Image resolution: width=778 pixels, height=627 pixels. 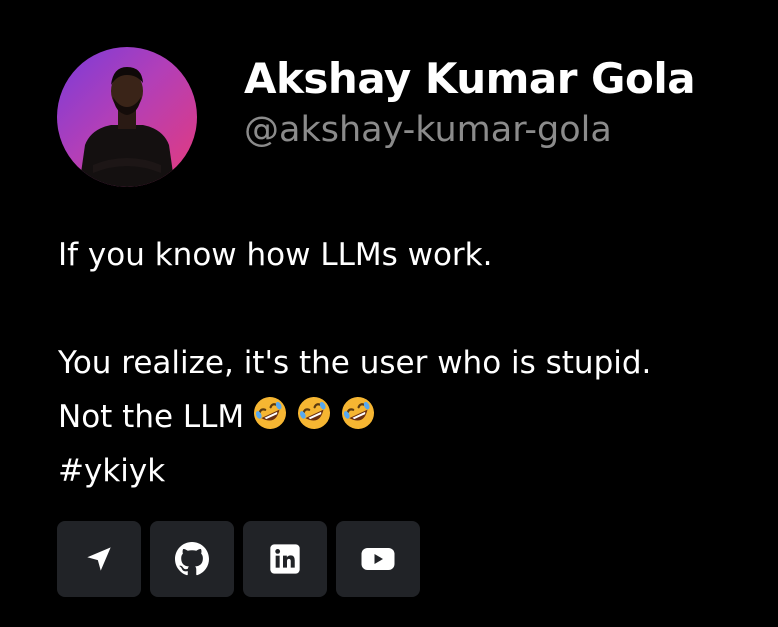 I want to click on avatar, so click(x=127, y=117).